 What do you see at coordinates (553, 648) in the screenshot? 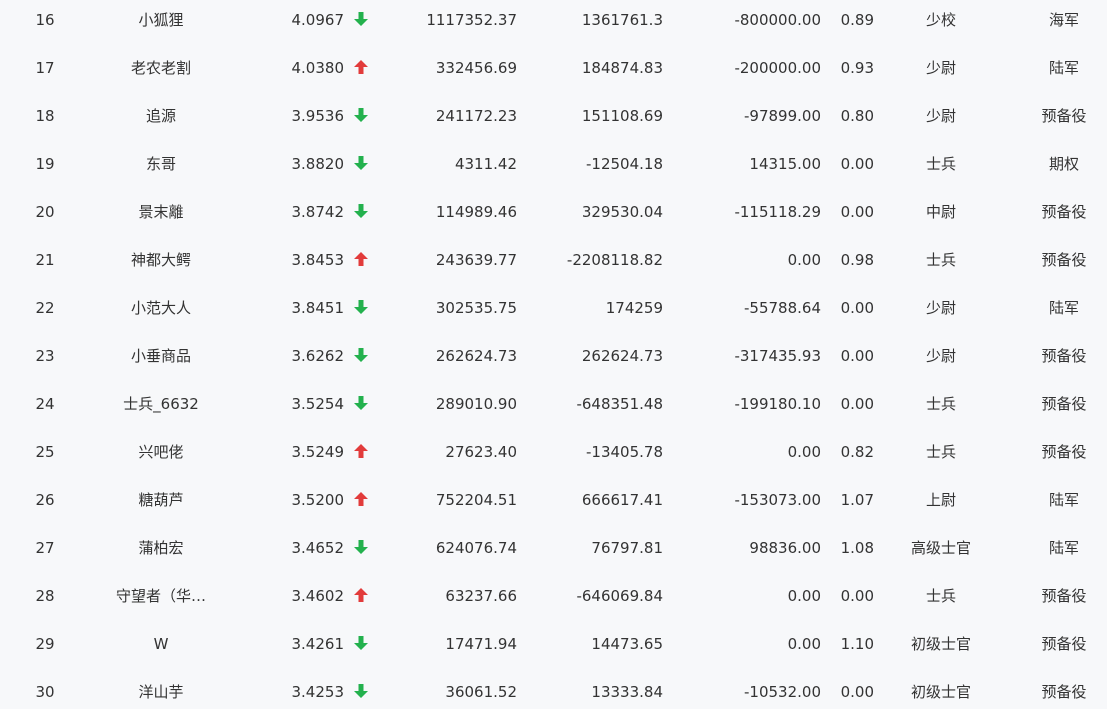
I see `table-row: 29 W 3.4261 17471.94 14473.65 0.00 1.10 初级士官 预备役` at bounding box center [553, 648].